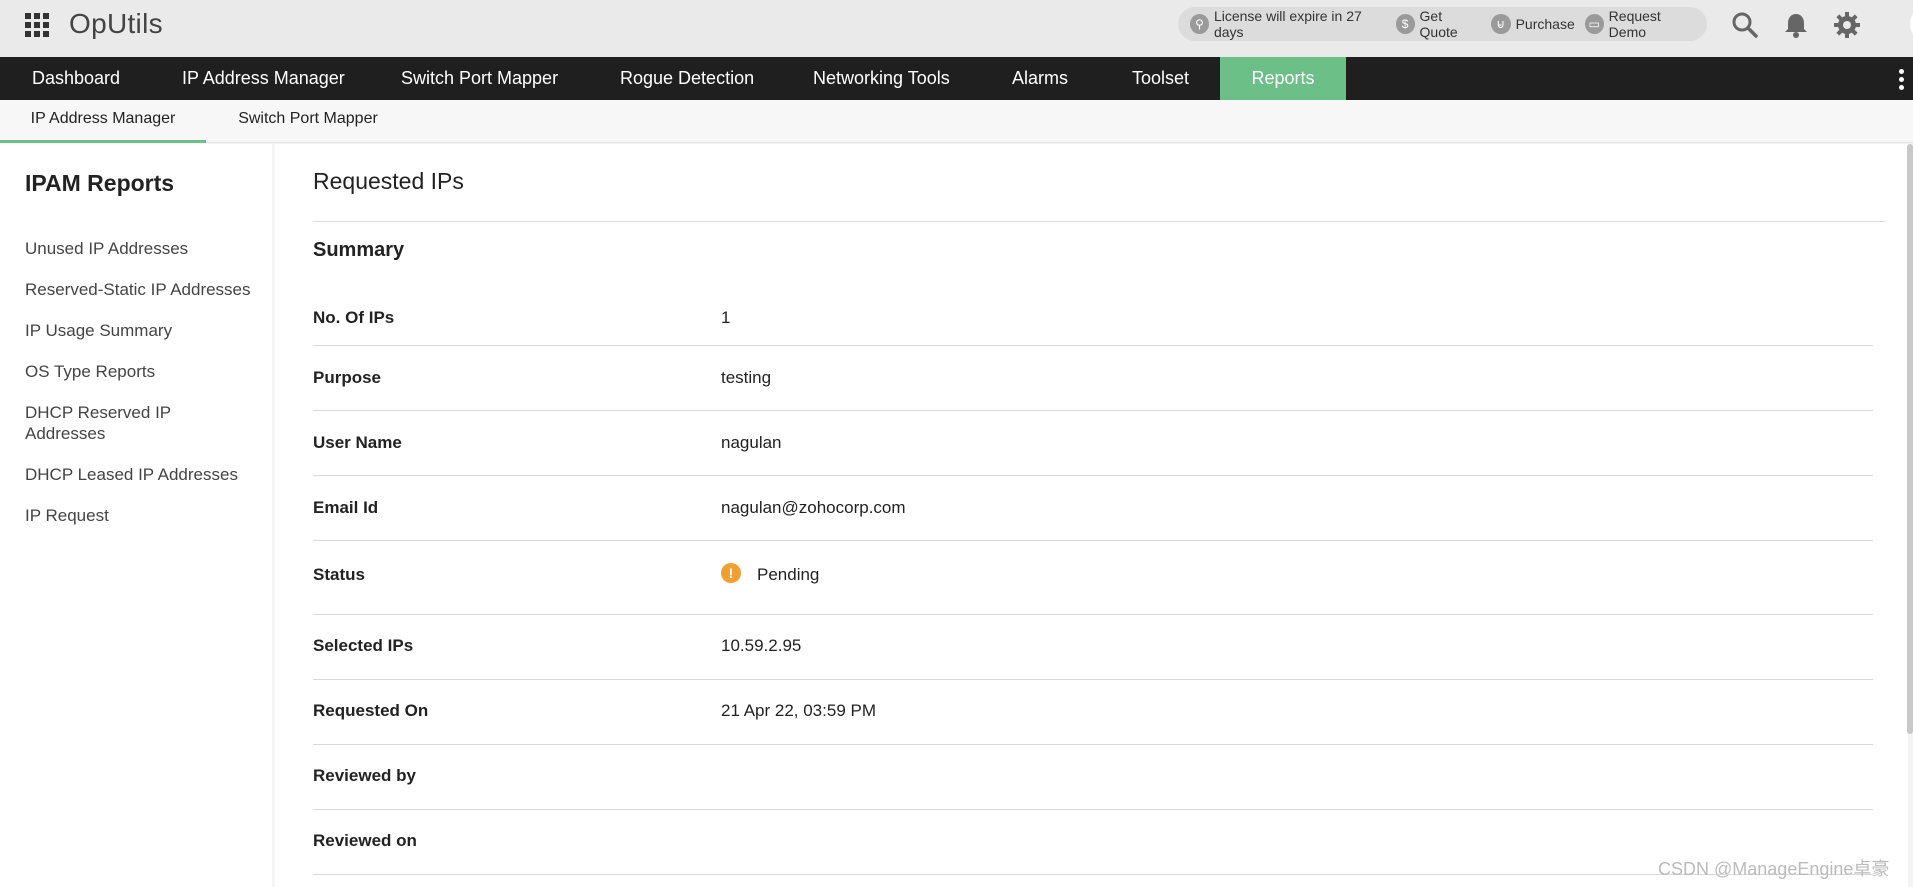  Describe the element at coordinates (388, 181) in the screenshot. I see `page-title: Requested IPs` at that location.